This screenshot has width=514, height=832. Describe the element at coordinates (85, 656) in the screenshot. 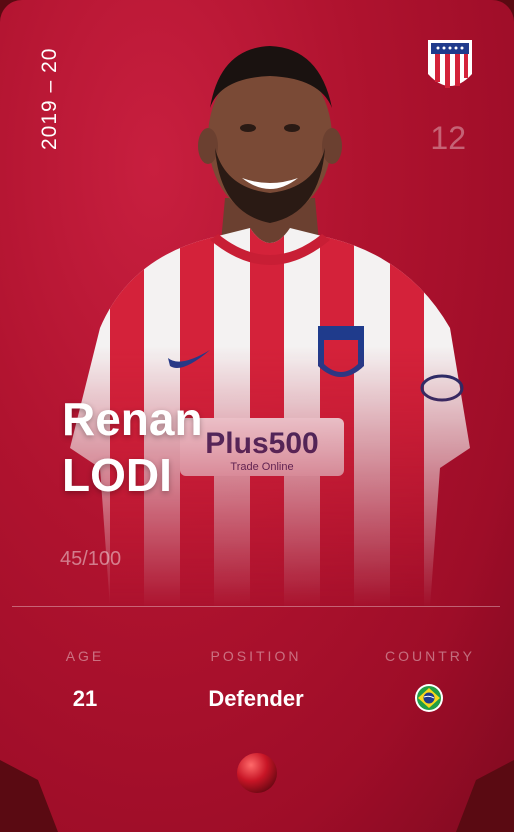

I see `age-label: AGE` at that location.